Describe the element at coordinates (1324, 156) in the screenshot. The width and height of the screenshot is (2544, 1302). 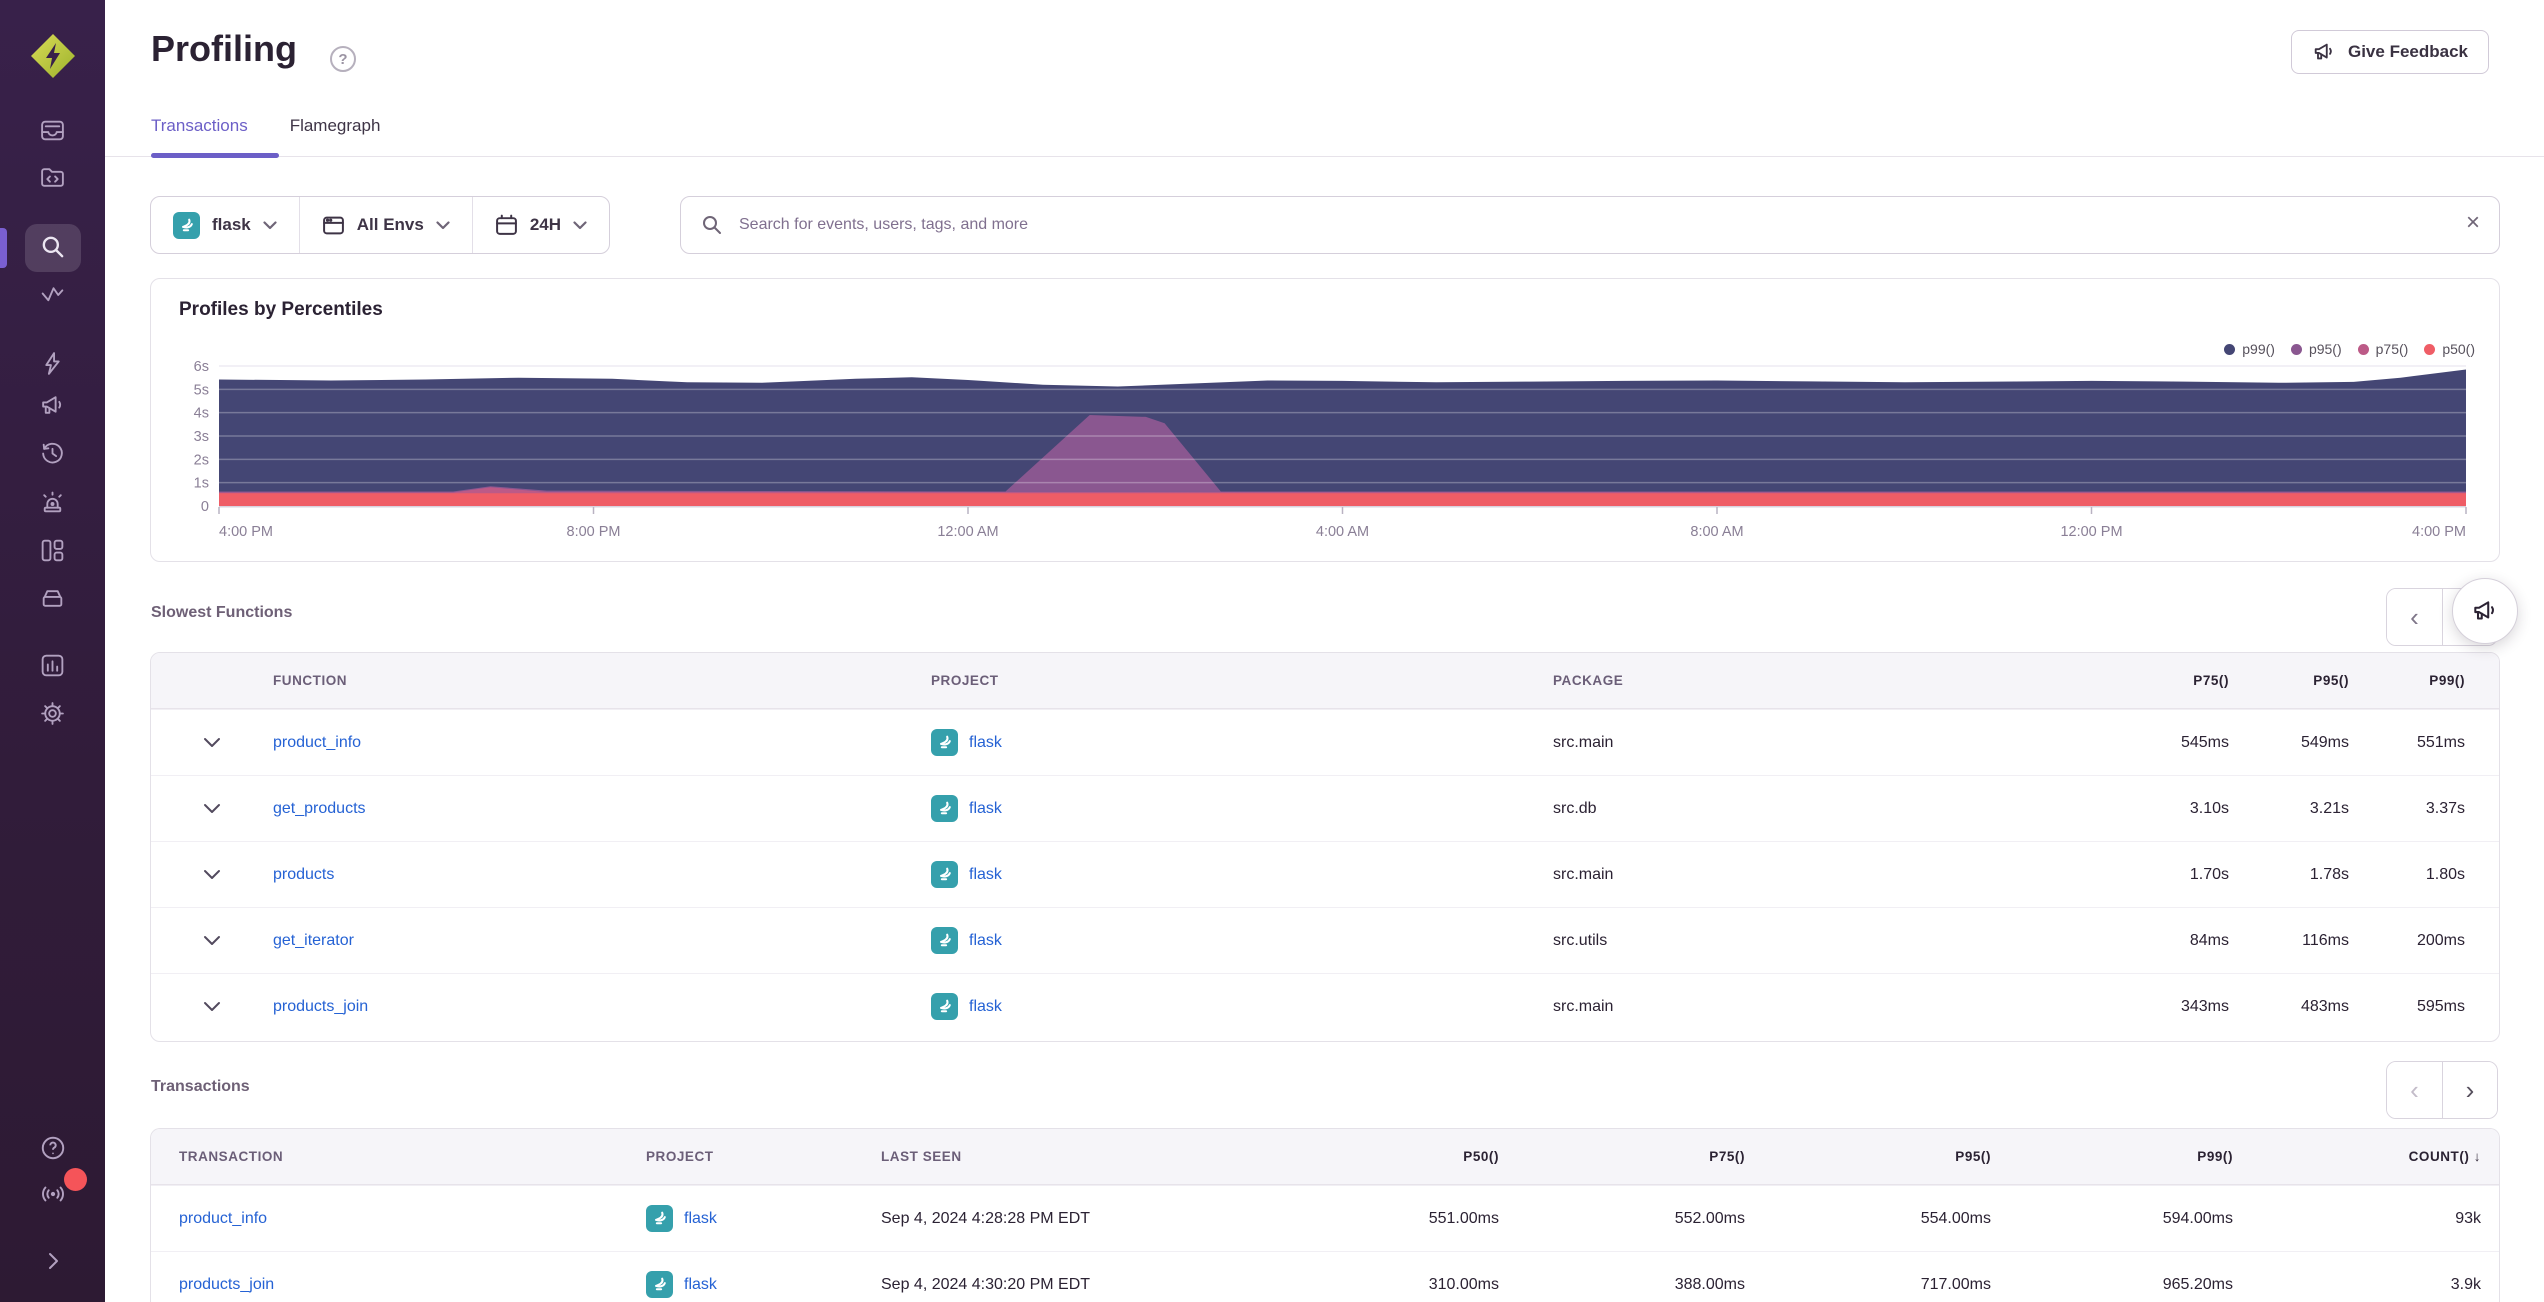
I see `tabs-divider` at that location.